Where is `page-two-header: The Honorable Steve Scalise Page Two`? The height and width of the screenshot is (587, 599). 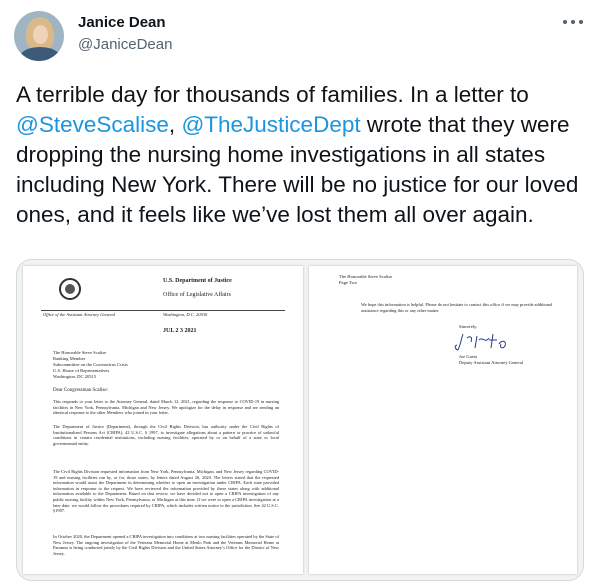 page-two-header: The Honorable Steve Scalise Page Two is located at coordinates (366, 279).